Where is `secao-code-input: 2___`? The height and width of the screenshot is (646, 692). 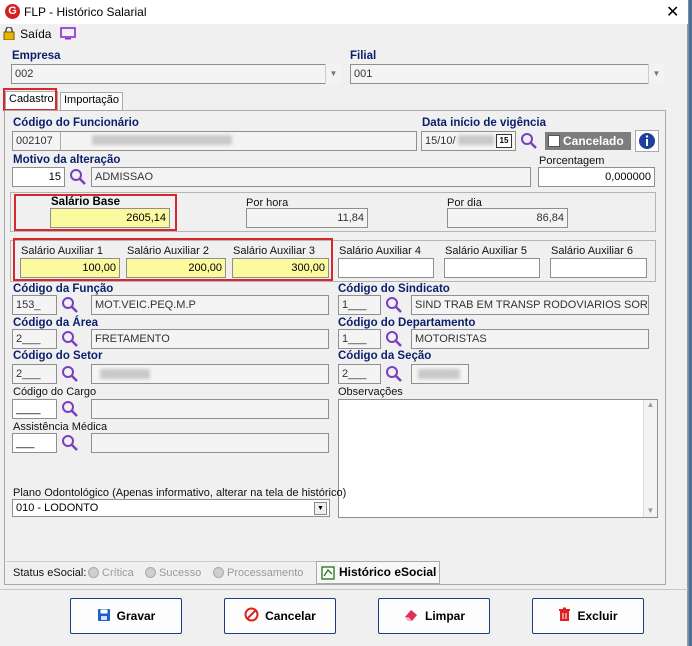 secao-code-input: 2___ is located at coordinates (359, 374).